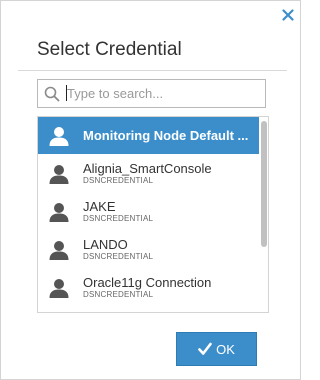 This screenshot has width=320, height=380. I want to click on search-input, so click(165, 93).